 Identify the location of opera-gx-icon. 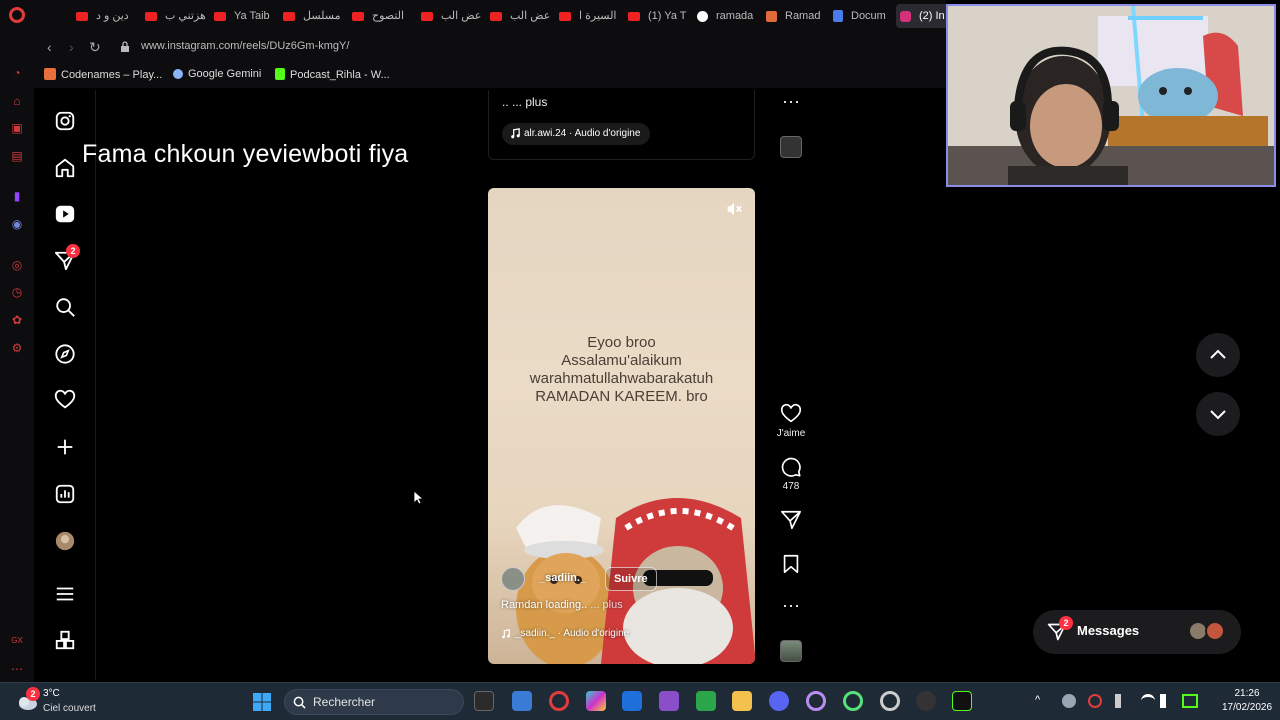
(559, 701).